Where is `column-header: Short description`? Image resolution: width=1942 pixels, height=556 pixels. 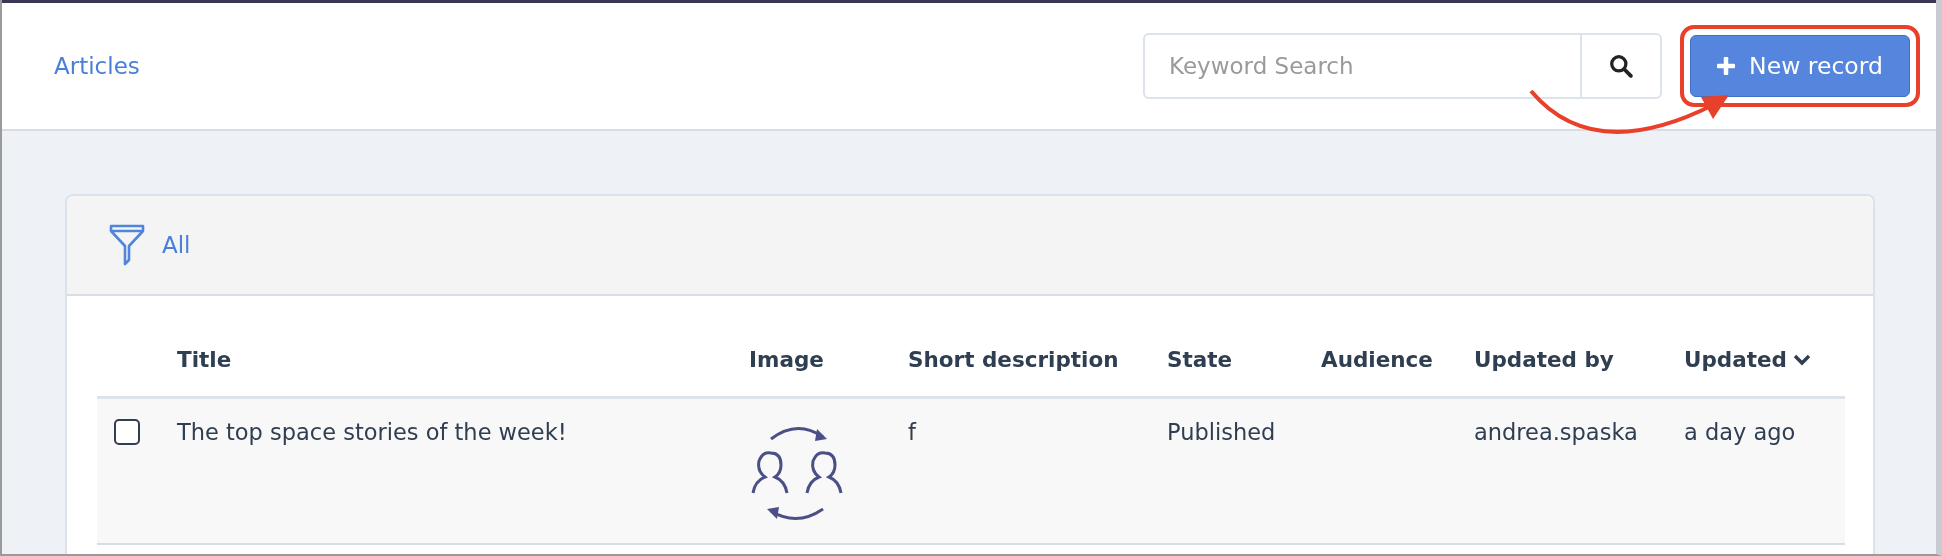 column-header: Short description is located at coordinates (1014, 359).